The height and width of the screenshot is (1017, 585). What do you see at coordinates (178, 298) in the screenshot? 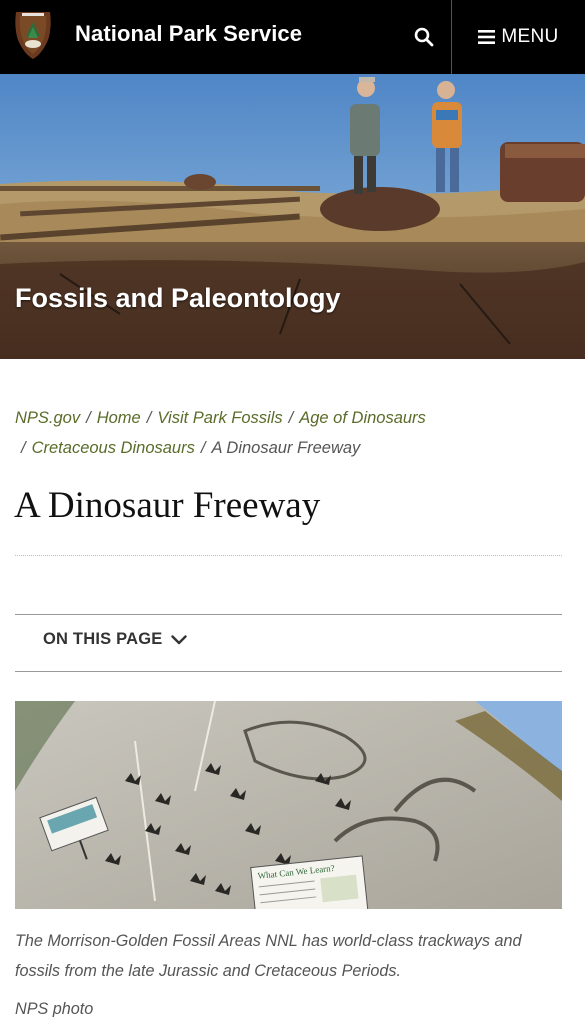
I see `hero-title: Fossils and Paleontology` at bounding box center [178, 298].